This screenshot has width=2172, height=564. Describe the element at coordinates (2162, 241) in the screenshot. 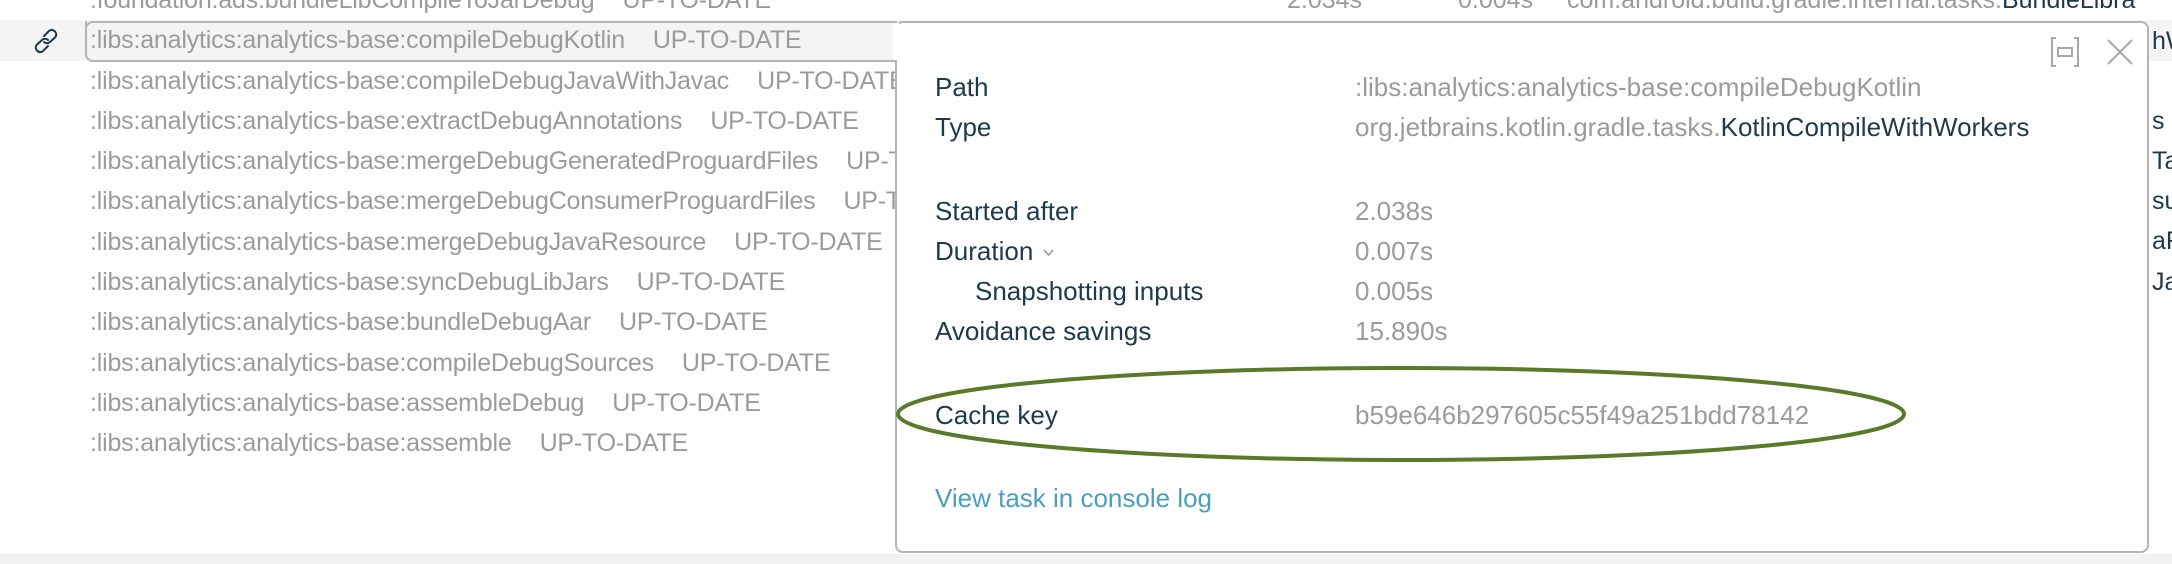

I see `type-fragment: aR` at that location.